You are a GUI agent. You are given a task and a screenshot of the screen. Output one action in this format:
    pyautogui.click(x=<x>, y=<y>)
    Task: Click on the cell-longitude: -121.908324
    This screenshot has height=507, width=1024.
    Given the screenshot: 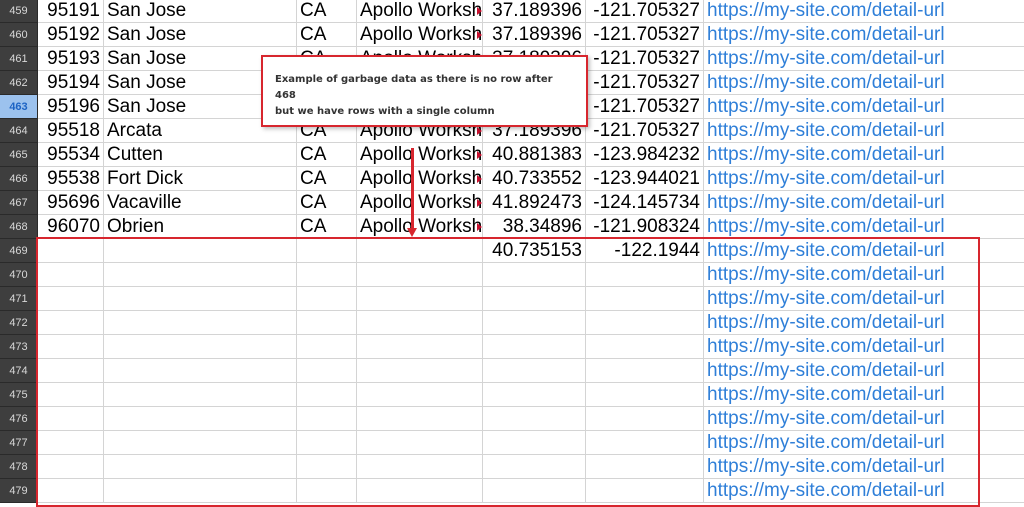 What is the action you would take?
    pyautogui.click(x=645, y=227)
    